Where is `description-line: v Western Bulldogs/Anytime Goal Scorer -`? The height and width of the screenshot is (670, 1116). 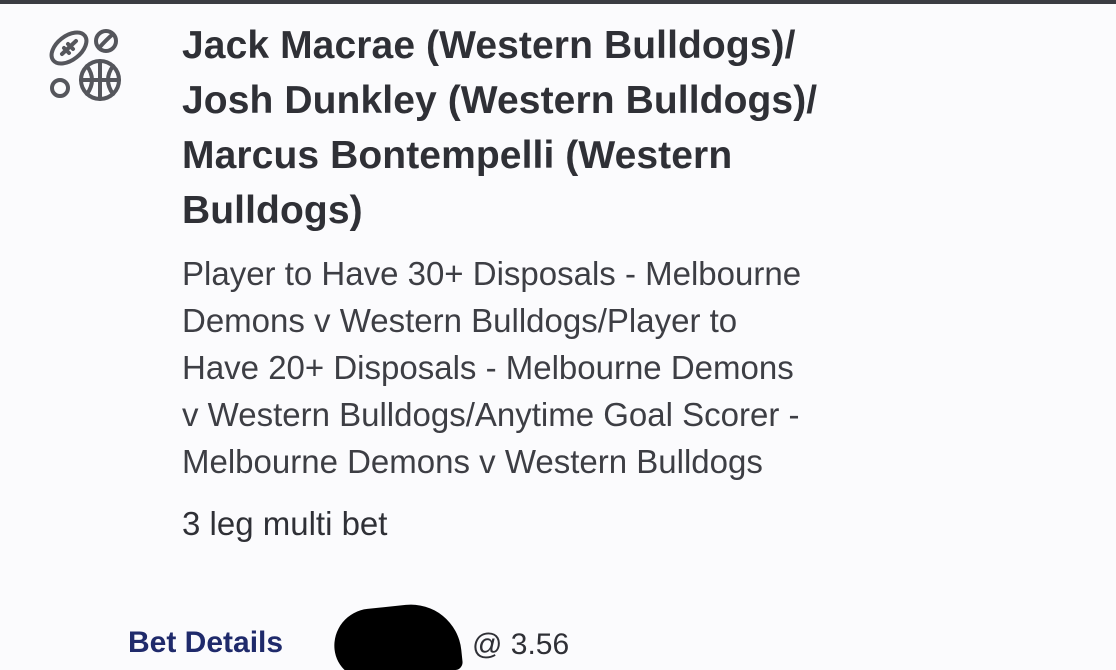 description-line: v Western Bulldogs/Anytime Goal Scorer - is located at coordinates (491, 414).